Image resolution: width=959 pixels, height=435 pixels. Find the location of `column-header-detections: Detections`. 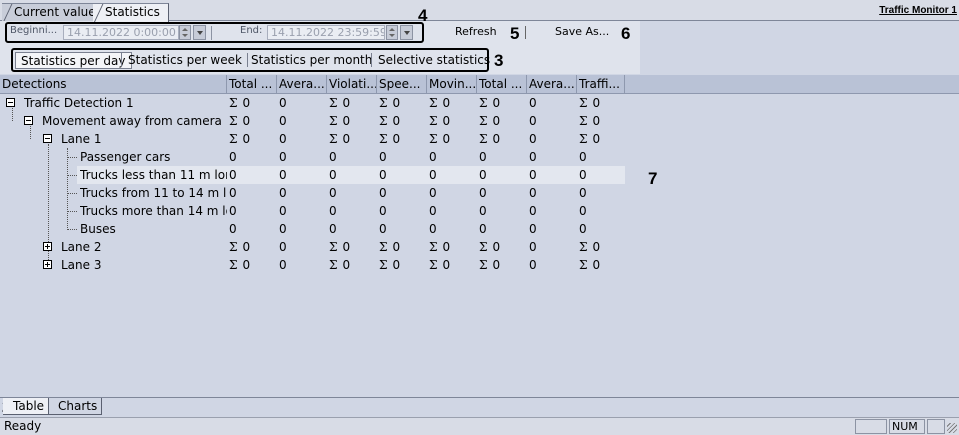

column-header-detections: Detections is located at coordinates (113, 84).